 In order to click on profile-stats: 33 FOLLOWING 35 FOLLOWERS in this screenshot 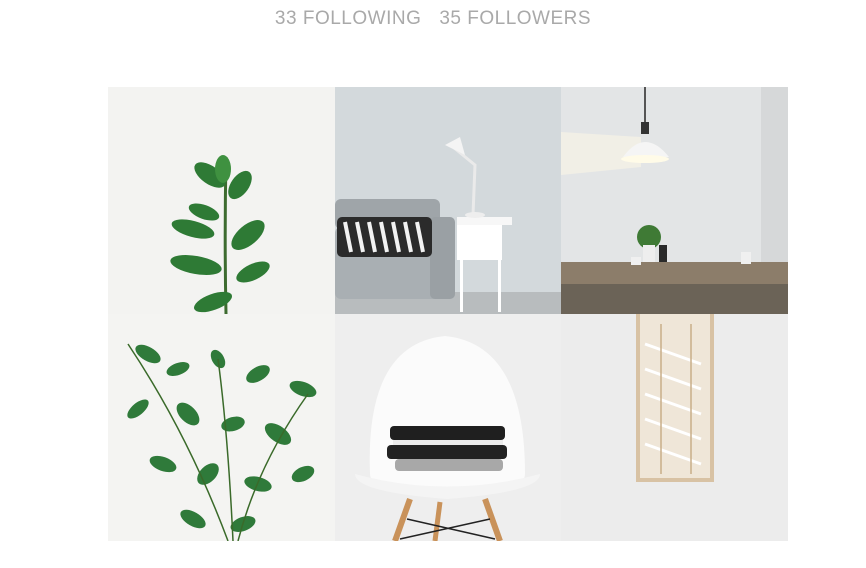, I will do `click(433, 19)`.